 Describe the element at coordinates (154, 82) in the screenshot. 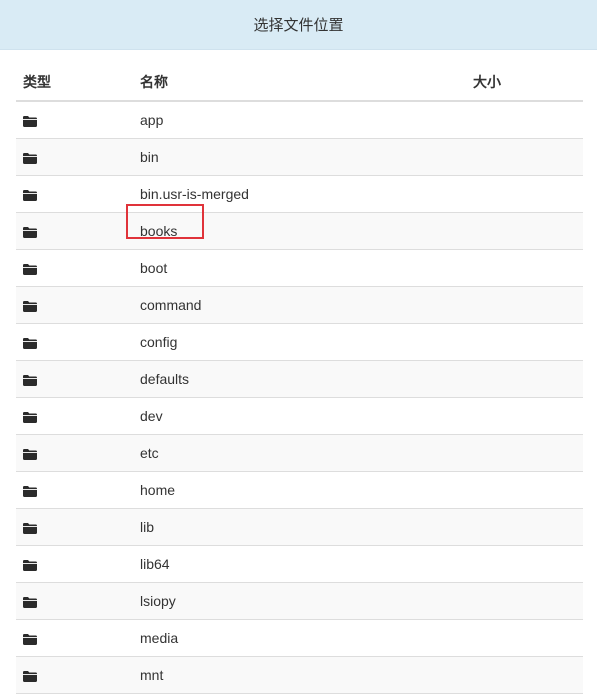

I see `column-header-name: 名称` at that location.